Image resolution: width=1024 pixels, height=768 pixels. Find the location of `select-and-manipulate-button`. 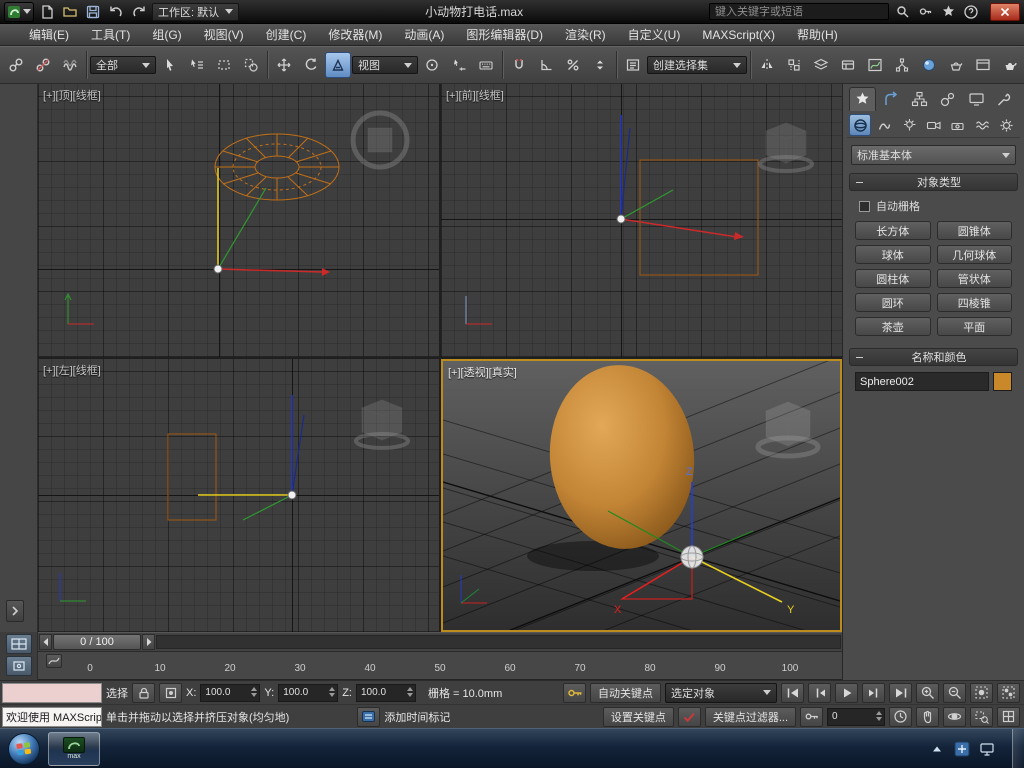

select-and-manipulate-button is located at coordinates (459, 65).